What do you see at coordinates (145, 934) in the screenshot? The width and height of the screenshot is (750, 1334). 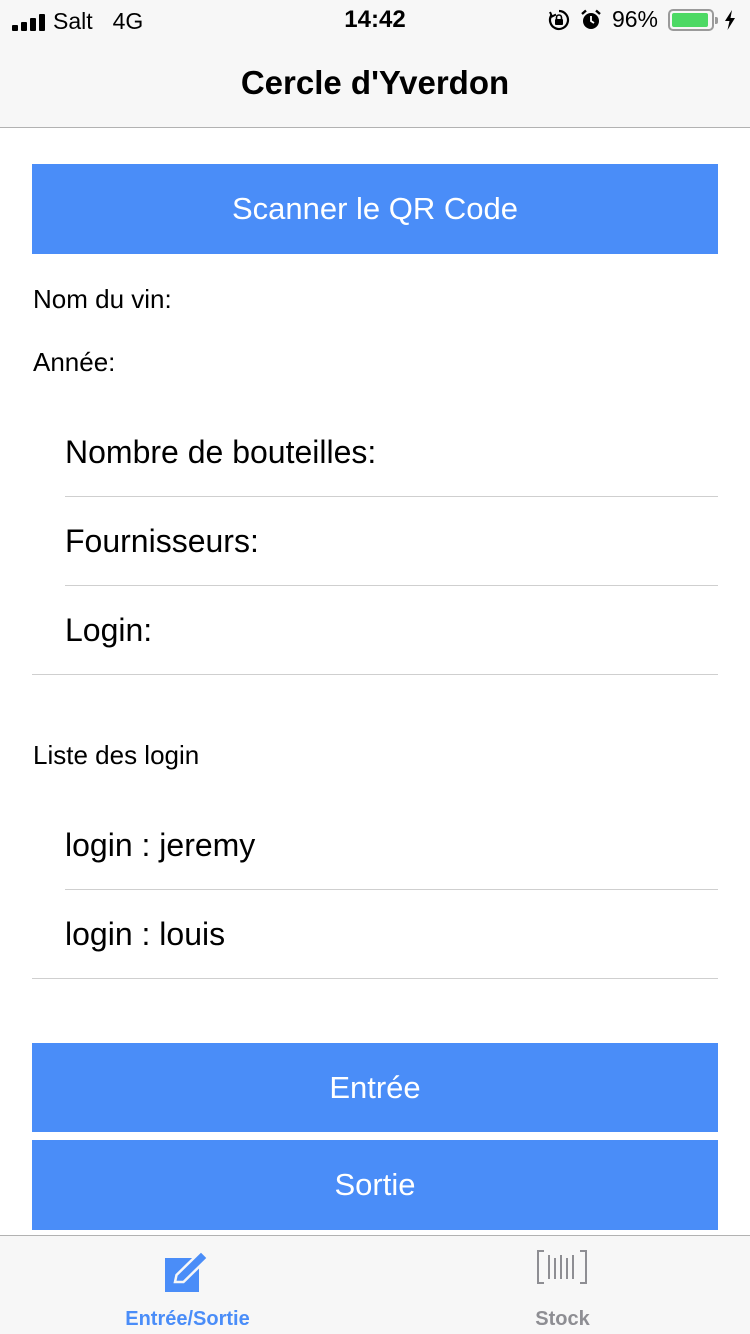 I see `login-list-item-label: login : louis` at bounding box center [145, 934].